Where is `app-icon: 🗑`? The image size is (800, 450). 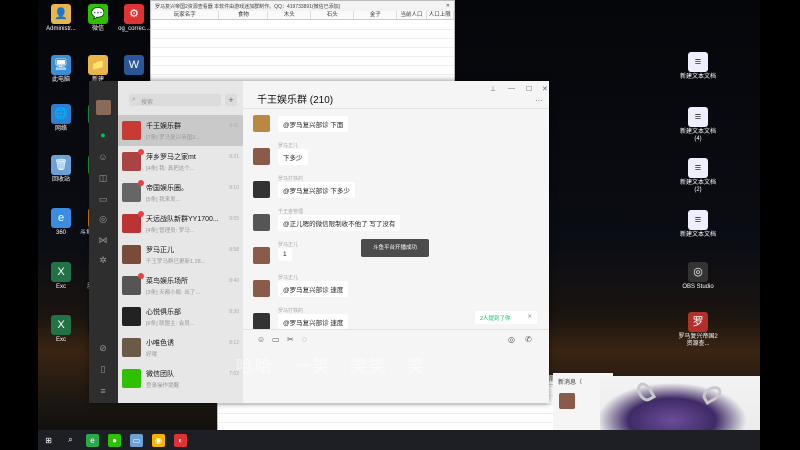 app-icon: 🗑 is located at coordinates (61, 165).